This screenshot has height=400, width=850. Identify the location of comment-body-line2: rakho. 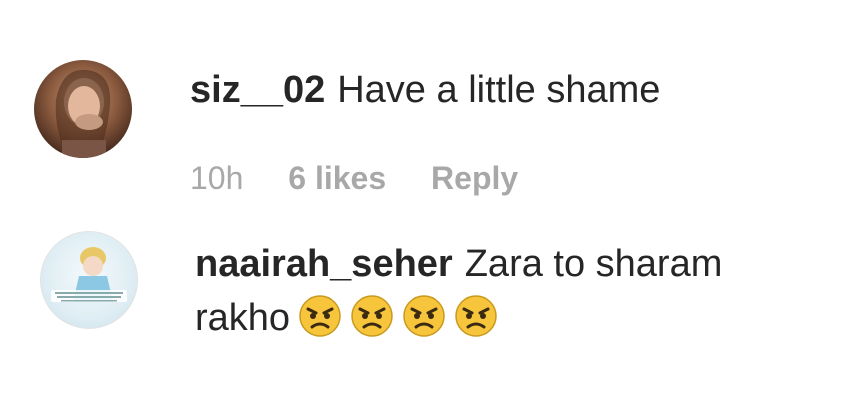
(458, 318).